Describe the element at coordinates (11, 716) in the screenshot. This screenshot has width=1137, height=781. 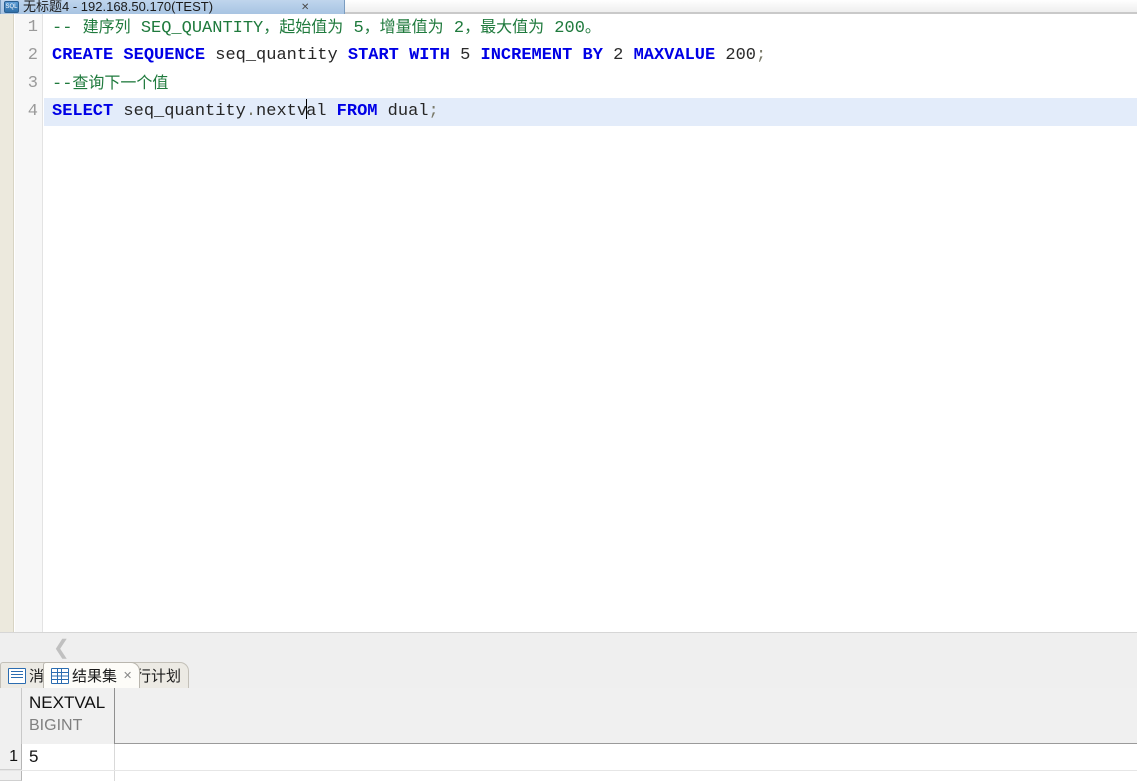
I see `grid-corner-cell` at that location.